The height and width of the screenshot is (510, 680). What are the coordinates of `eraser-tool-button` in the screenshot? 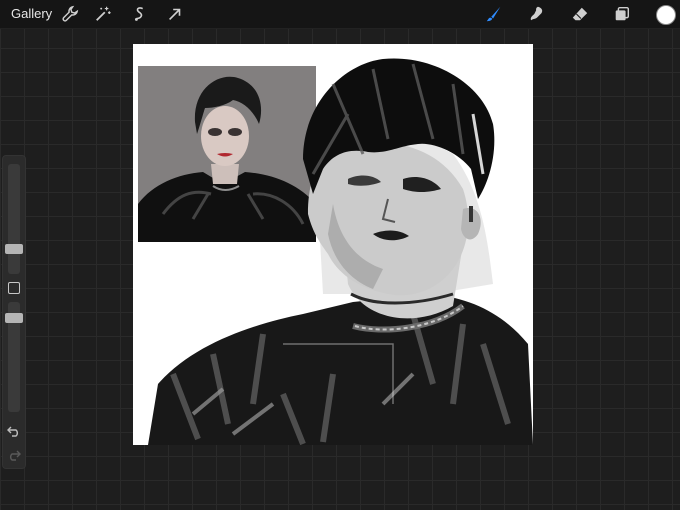 It's located at (580, 14).